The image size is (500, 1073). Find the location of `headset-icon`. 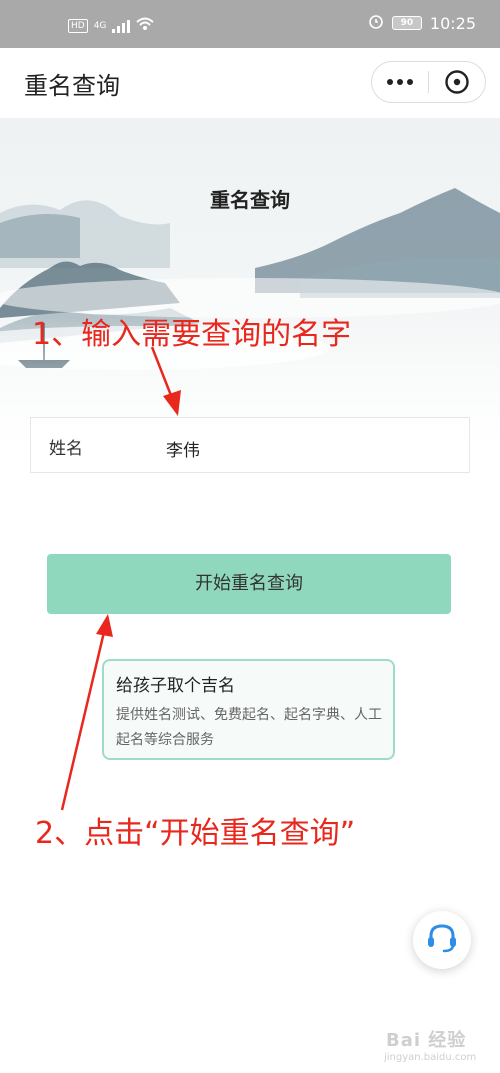

headset-icon is located at coordinates (442, 940).